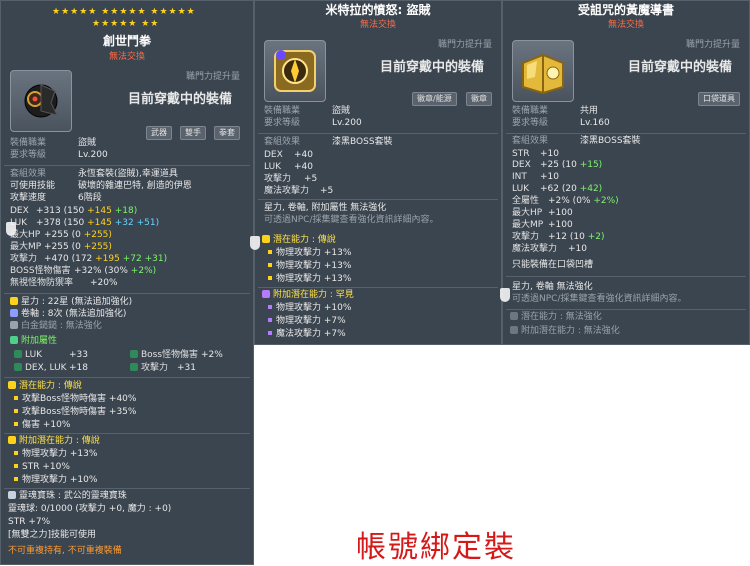 The width and height of the screenshot is (750, 566). What do you see at coordinates (74, 314) in the screenshot?
I see `scroll-info: 卷軸 : 8次 (無法追加強化)` at bounding box center [74, 314].